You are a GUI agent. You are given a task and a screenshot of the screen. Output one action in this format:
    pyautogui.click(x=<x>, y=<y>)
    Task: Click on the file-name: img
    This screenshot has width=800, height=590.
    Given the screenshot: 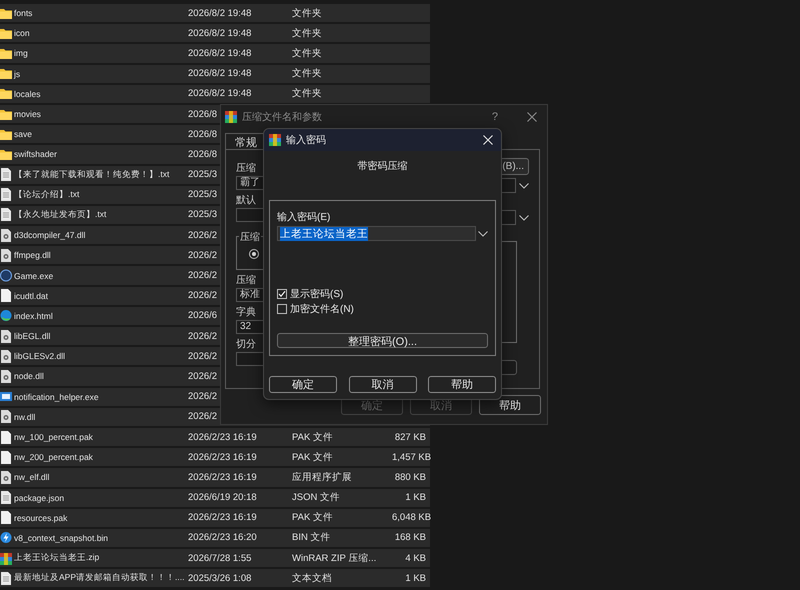 What is the action you would take?
    pyautogui.click(x=21, y=53)
    